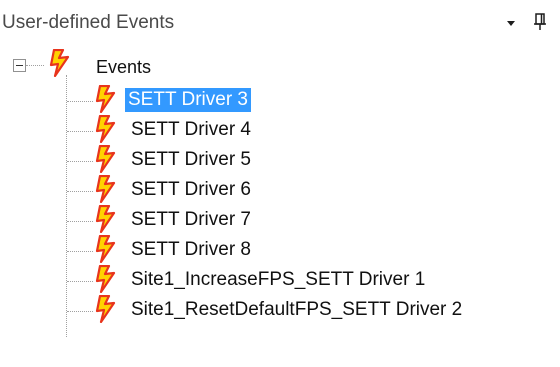  What do you see at coordinates (191, 160) in the screenshot?
I see `tree-item-label: SETT Driver 5` at bounding box center [191, 160].